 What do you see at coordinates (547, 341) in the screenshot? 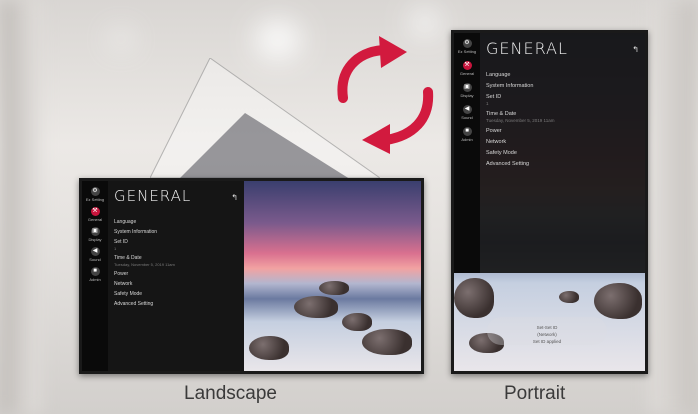
I see `toast-line: Set ID applied` at bounding box center [547, 341].